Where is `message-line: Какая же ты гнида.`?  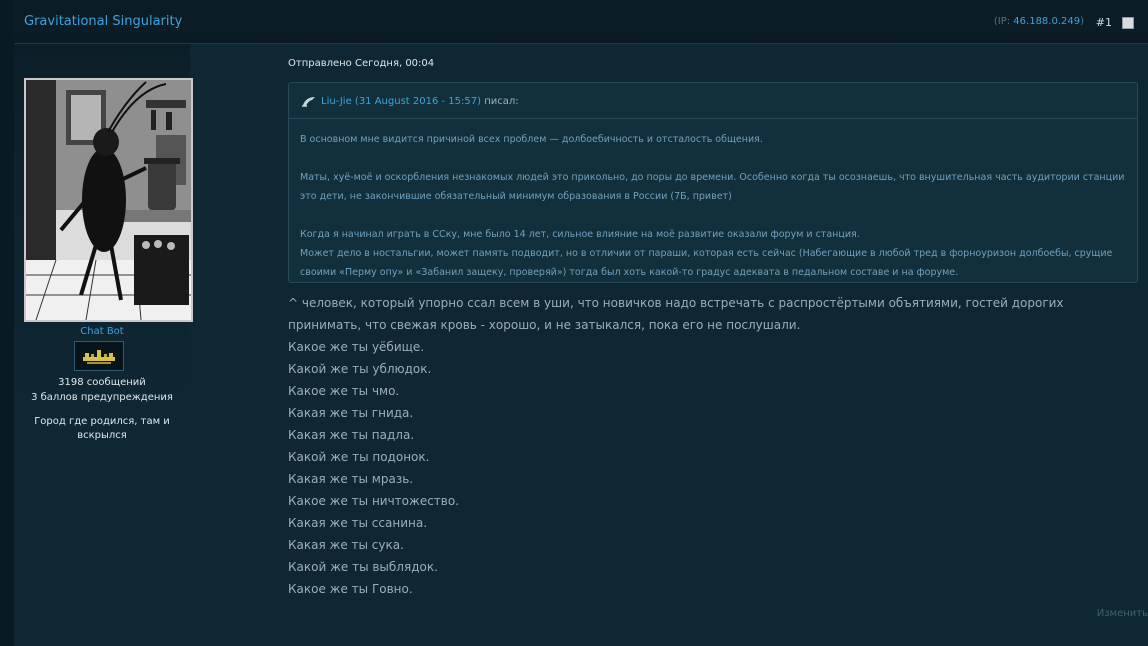
message-line: Какая же ты гнида. is located at coordinates (351, 413).